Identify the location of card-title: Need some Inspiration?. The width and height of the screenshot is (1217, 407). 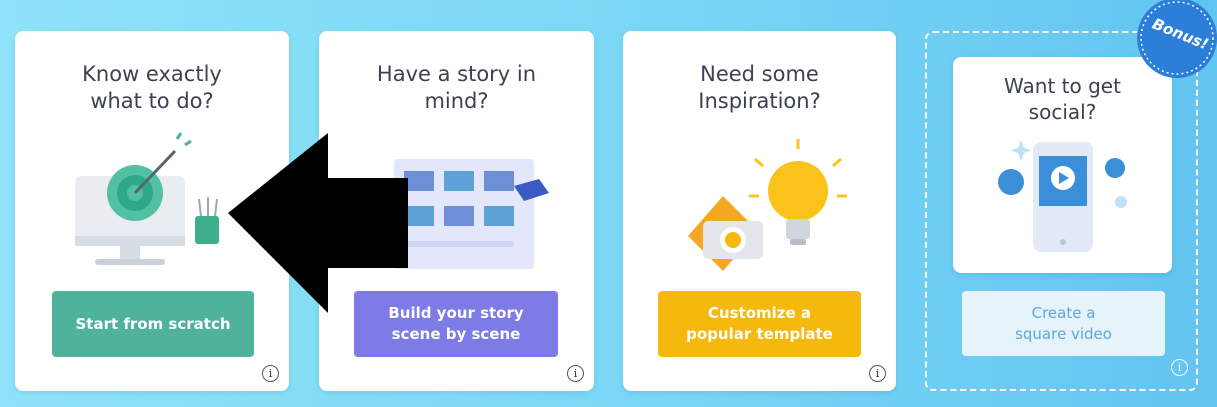
(759, 87).